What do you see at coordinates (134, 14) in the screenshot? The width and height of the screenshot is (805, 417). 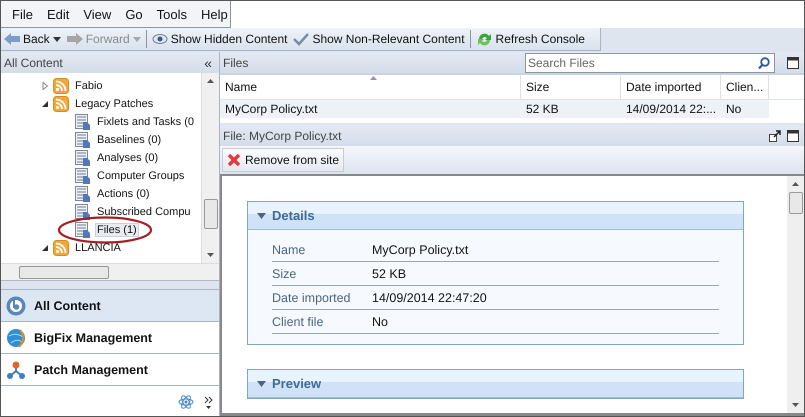 I see `menu-item: Go` at bounding box center [134, 14].